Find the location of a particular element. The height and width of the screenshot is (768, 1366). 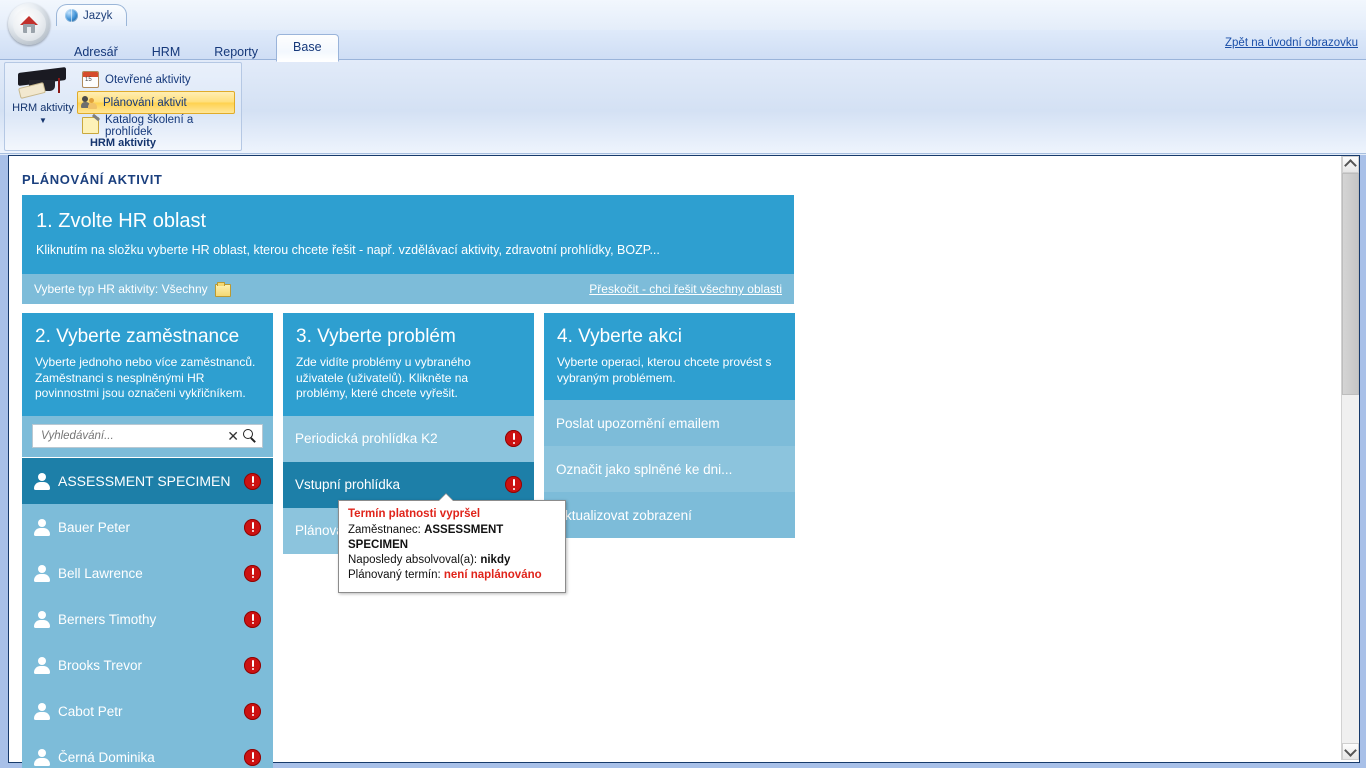

menu-item-label: Otevřené aktivity is located at coordinates (148, 79).